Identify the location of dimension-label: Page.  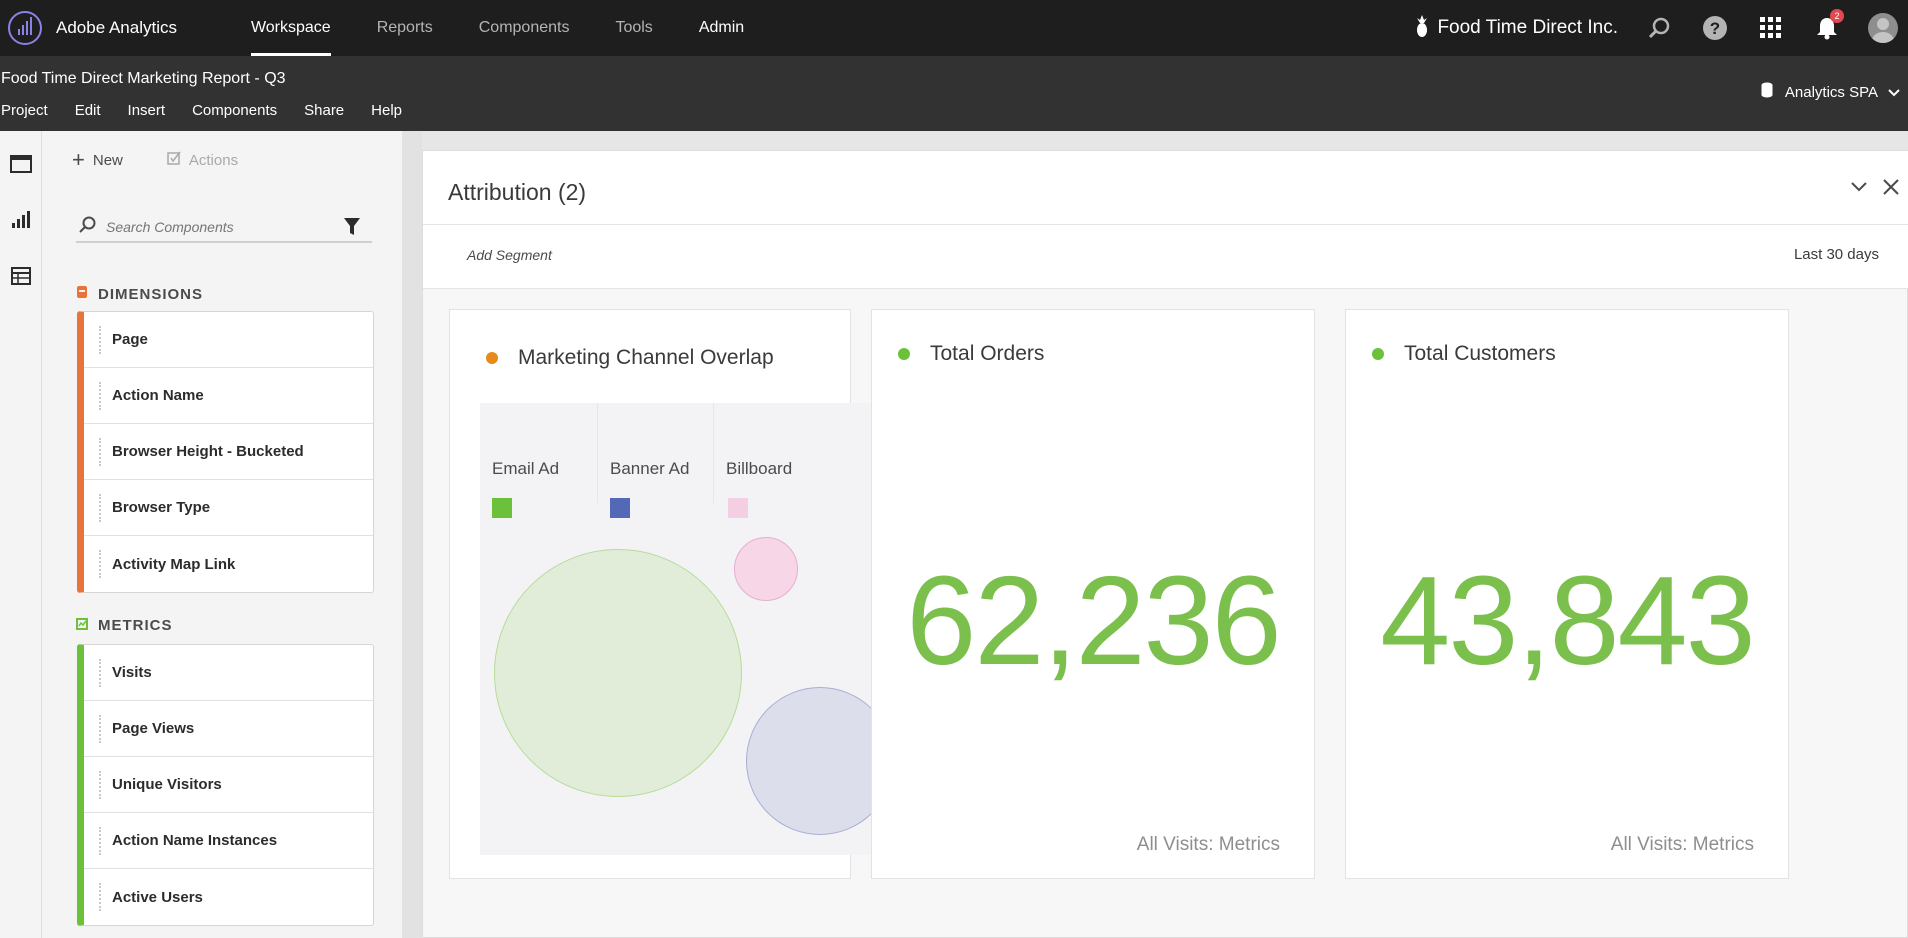
(130, 339).